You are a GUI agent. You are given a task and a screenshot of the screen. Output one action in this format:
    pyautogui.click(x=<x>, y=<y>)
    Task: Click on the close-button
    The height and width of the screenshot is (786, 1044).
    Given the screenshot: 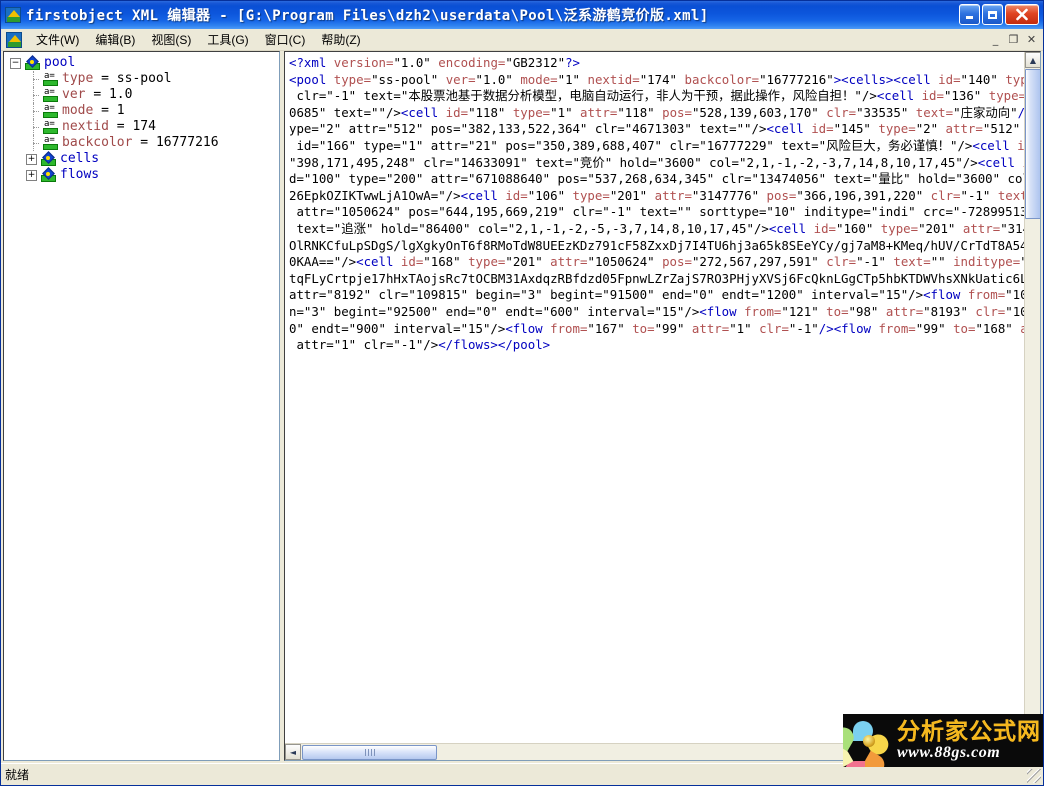 What is the action you would take?
    pyautogui.click(x=1022, y=14)
    